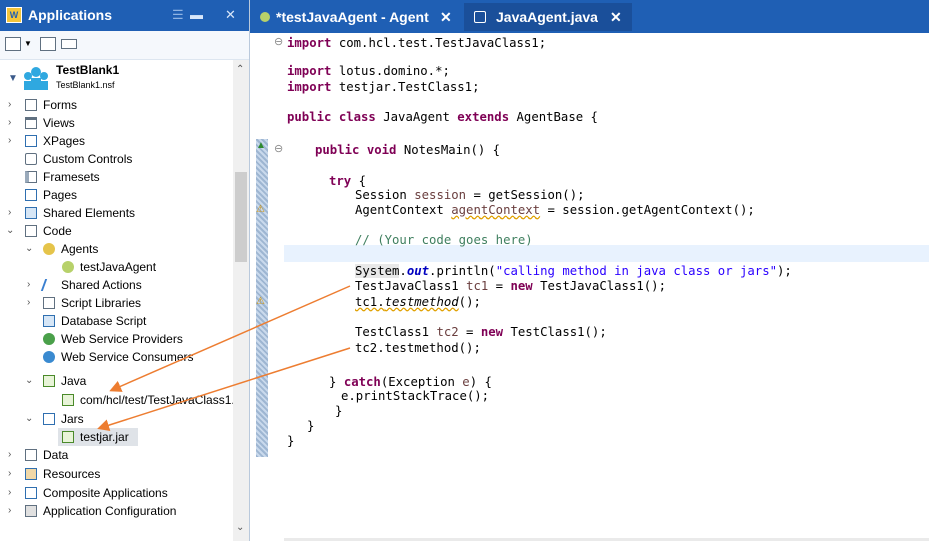  What do you see at coordinates (383, 87) in the screenshot?
I see `code-line: import testjar.TestClass1;` at bounding box center [383, 87].